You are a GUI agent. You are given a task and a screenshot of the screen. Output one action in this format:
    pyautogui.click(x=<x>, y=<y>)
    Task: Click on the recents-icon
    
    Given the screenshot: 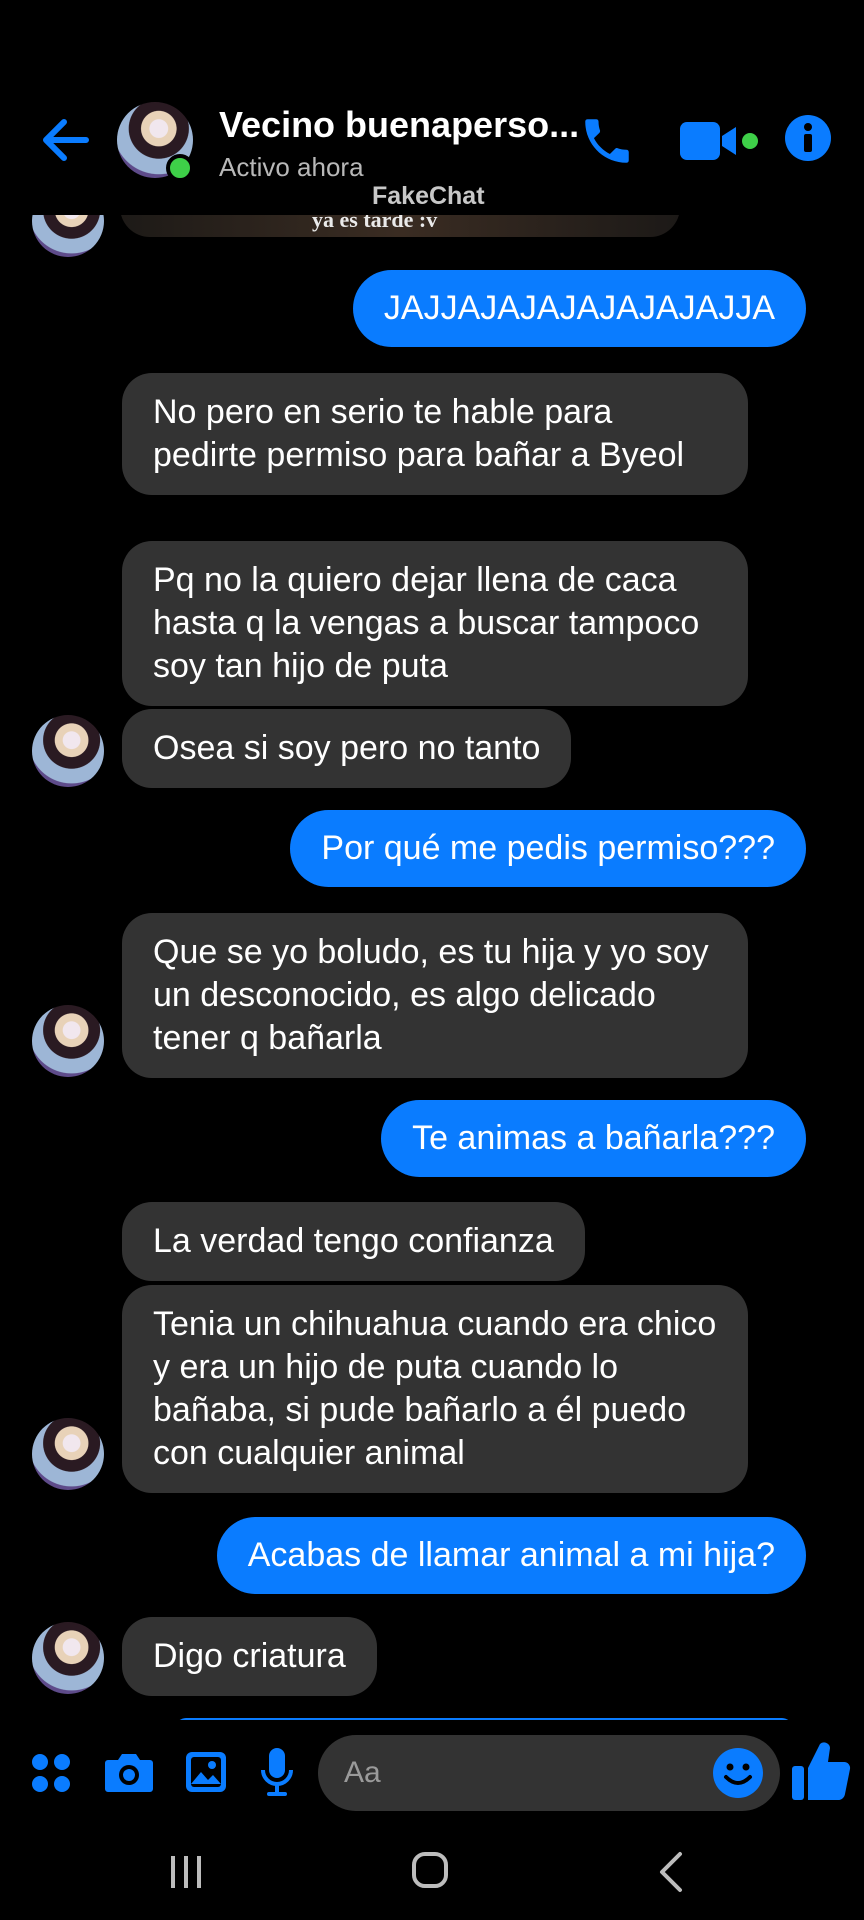 What is the action you would take?
    pyautogui.click(x=186, y=1872)
    